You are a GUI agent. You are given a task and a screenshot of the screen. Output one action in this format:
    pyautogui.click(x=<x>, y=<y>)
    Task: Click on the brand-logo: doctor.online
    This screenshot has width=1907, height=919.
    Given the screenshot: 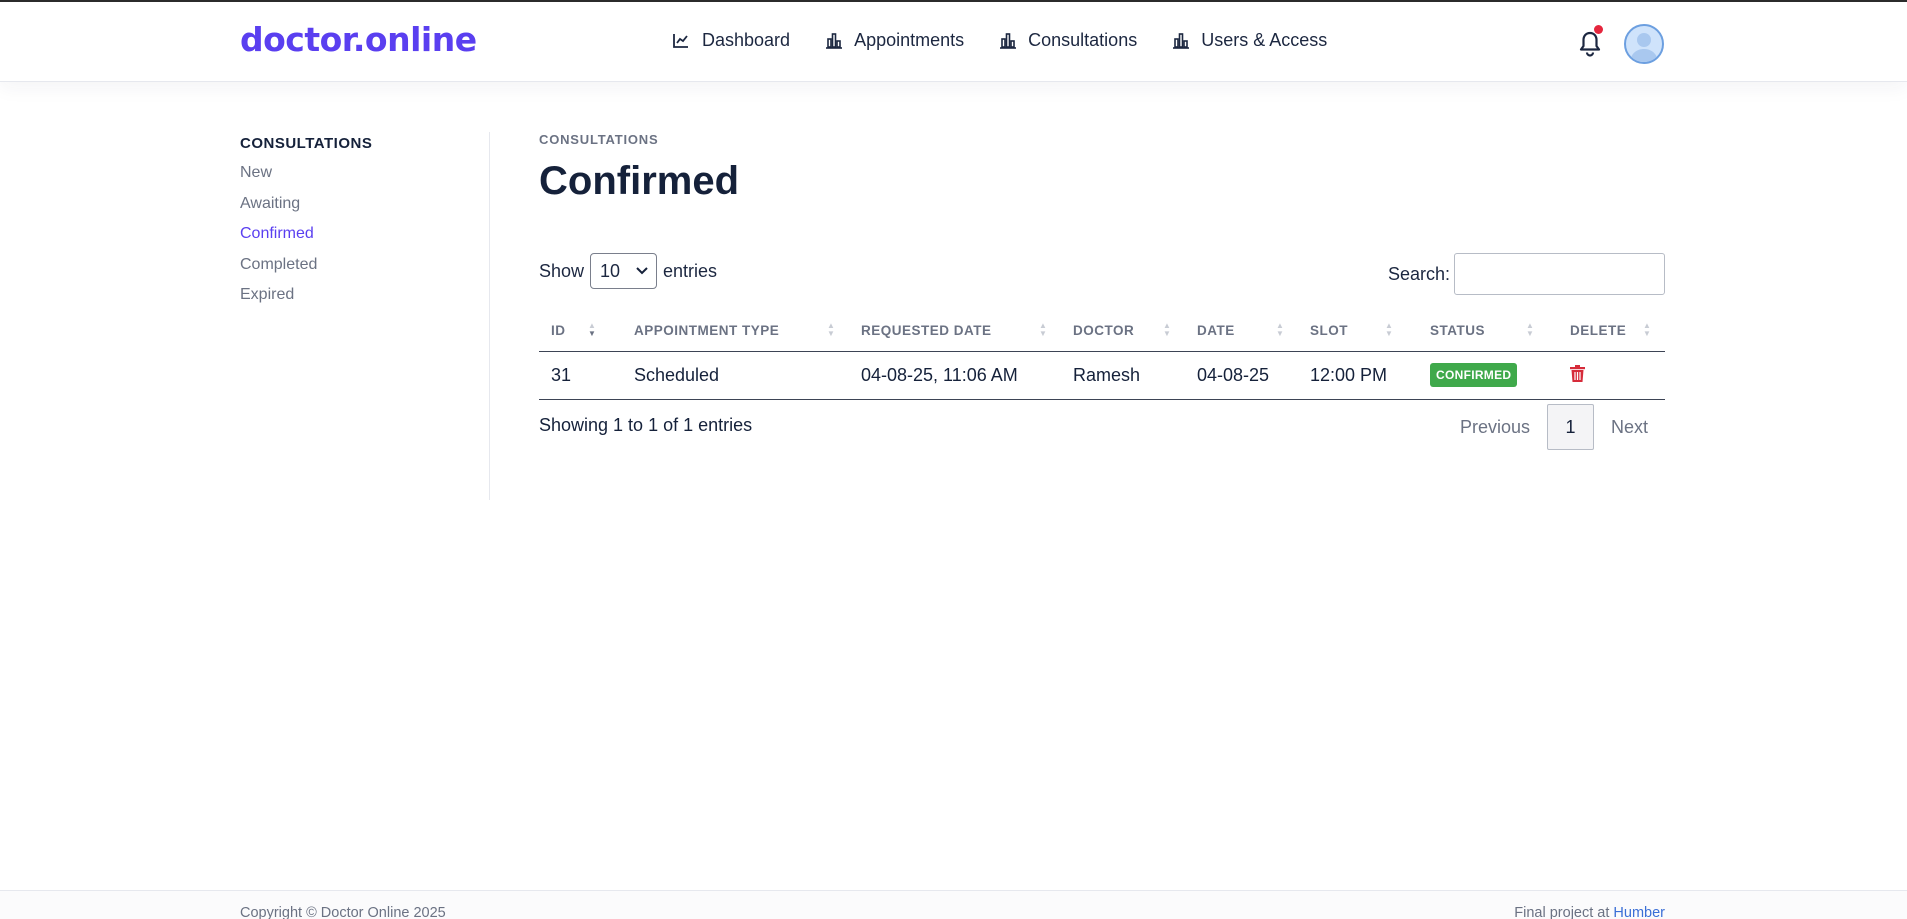 What is the action you would take?
    pyautogui.click(x=358, y=39)
    